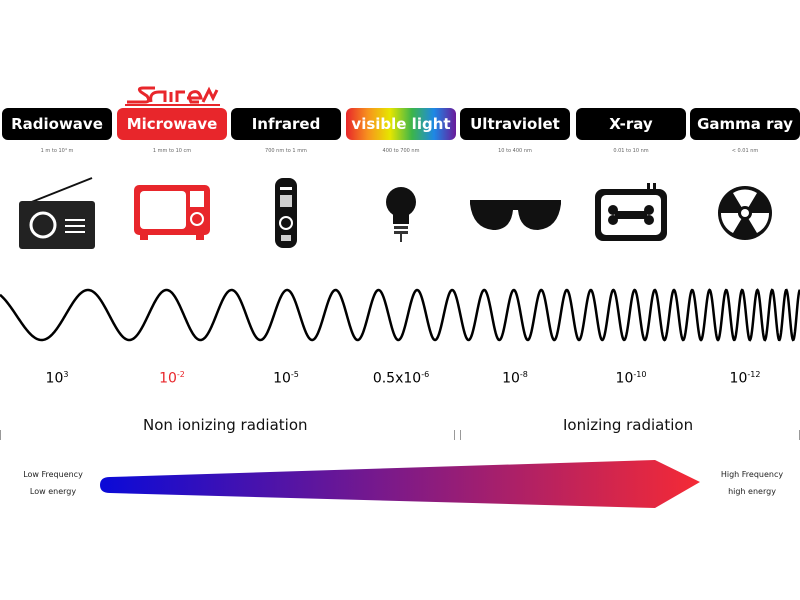 This screenshot has height=600, width=800. I want to click on band-name: Microwave, so click(172, 124).